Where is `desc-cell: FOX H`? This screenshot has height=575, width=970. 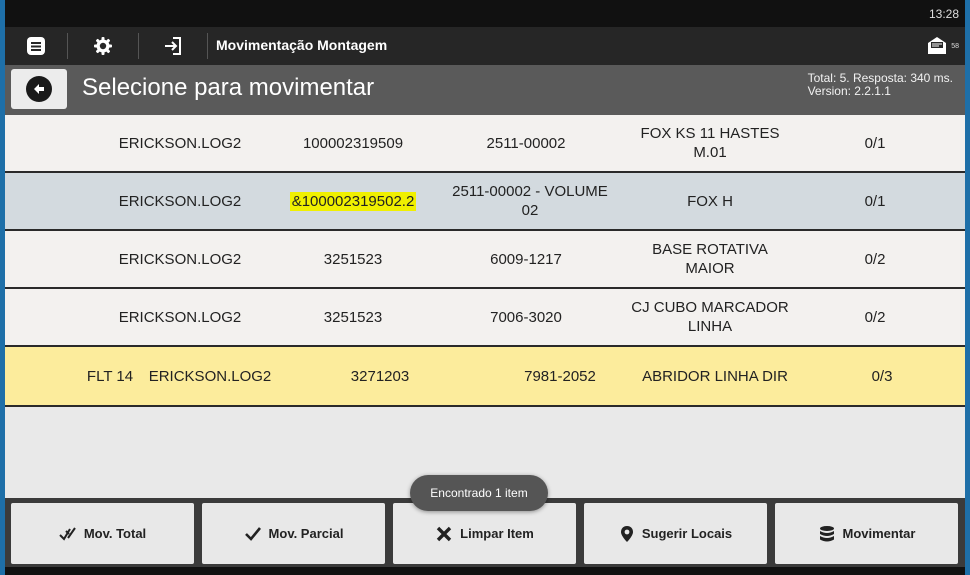 desc-cell: FOX H is located at coordinates (710, 201).